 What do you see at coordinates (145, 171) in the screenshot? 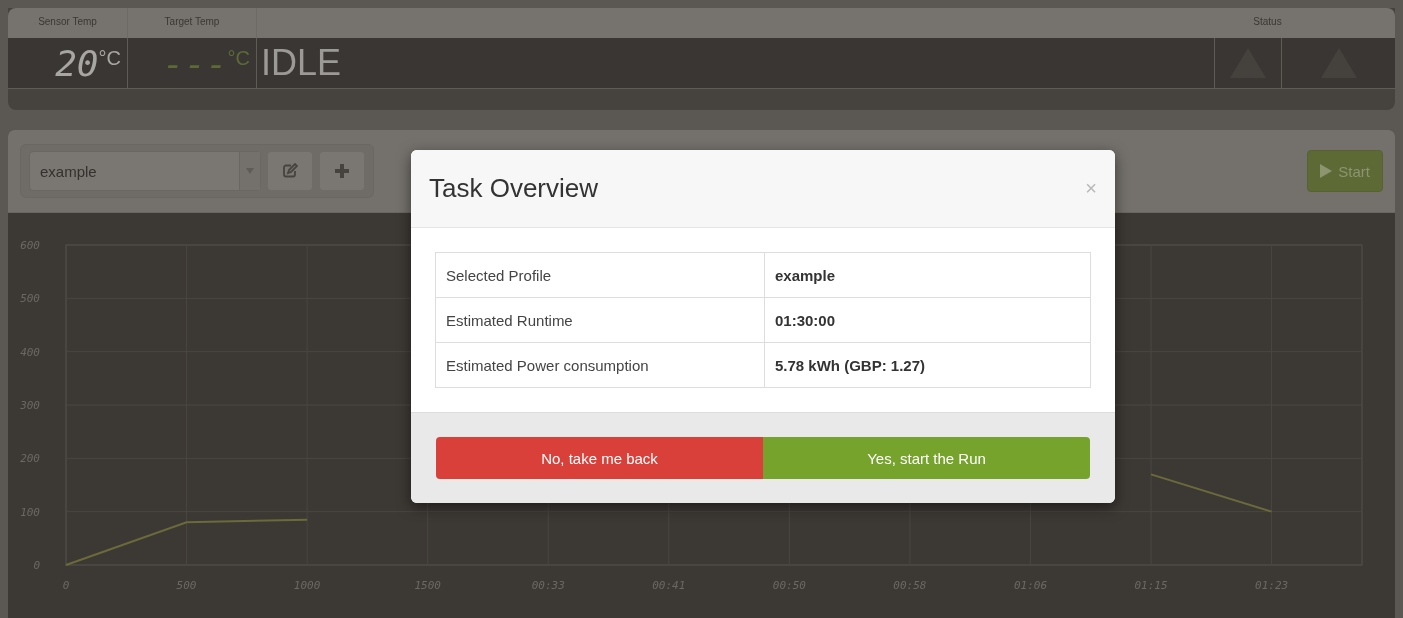
I see `profile-select: example` at bounding box center [145, 171].